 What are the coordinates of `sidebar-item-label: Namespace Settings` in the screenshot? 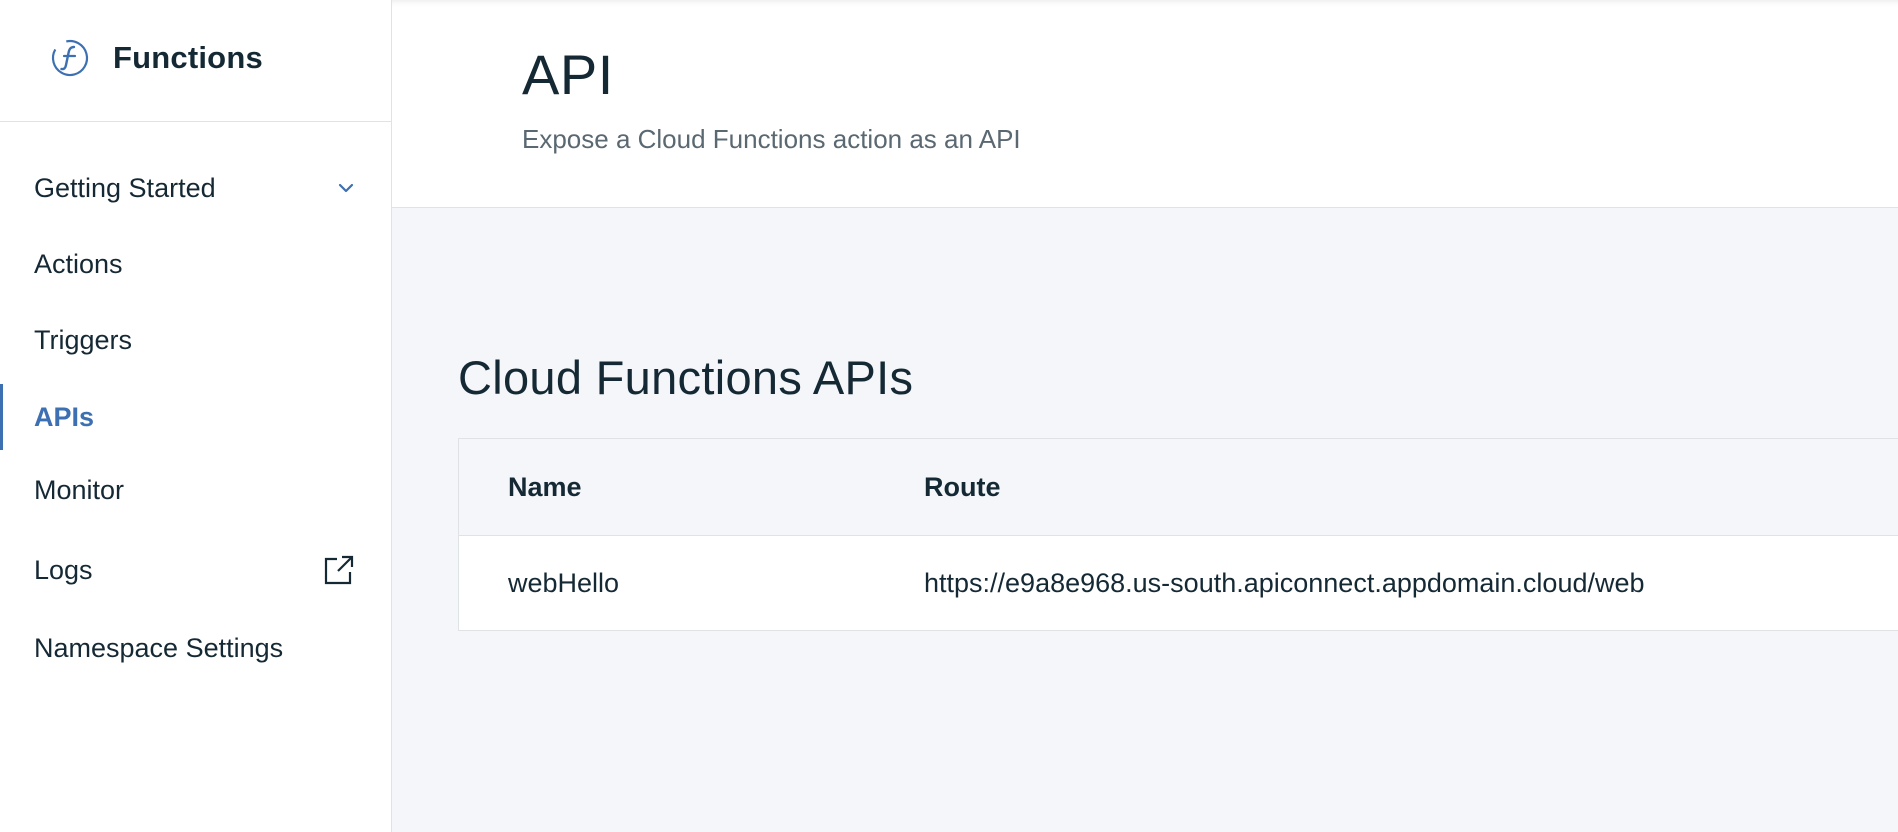 It's located at (159, 647).